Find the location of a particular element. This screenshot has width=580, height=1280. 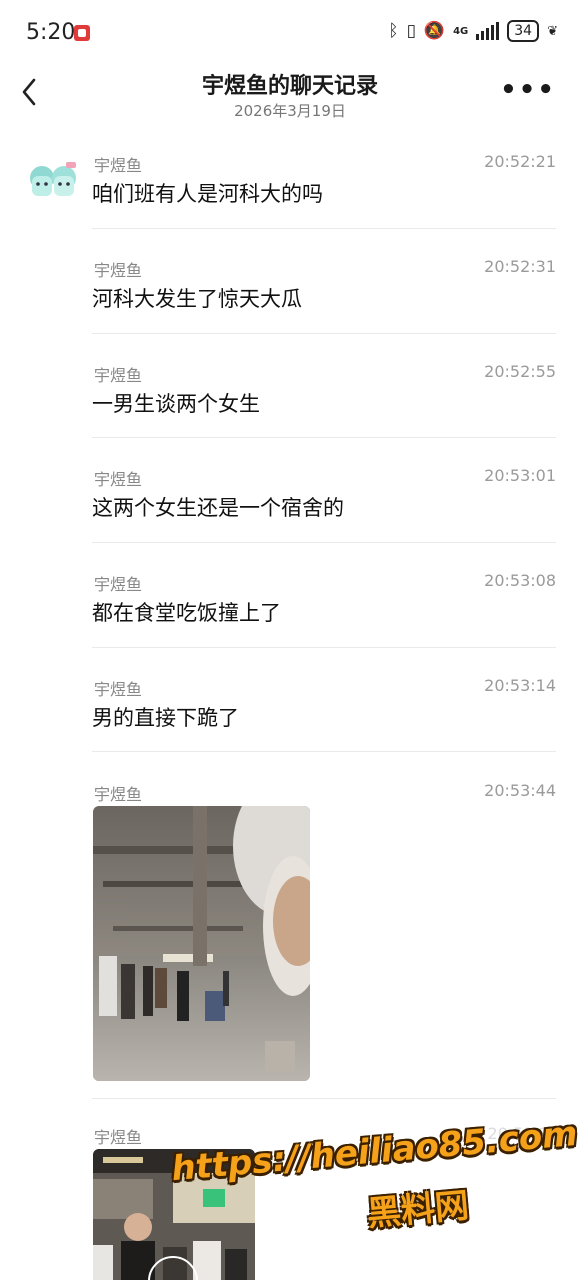

message-photo is located at coordinates (201, 943).